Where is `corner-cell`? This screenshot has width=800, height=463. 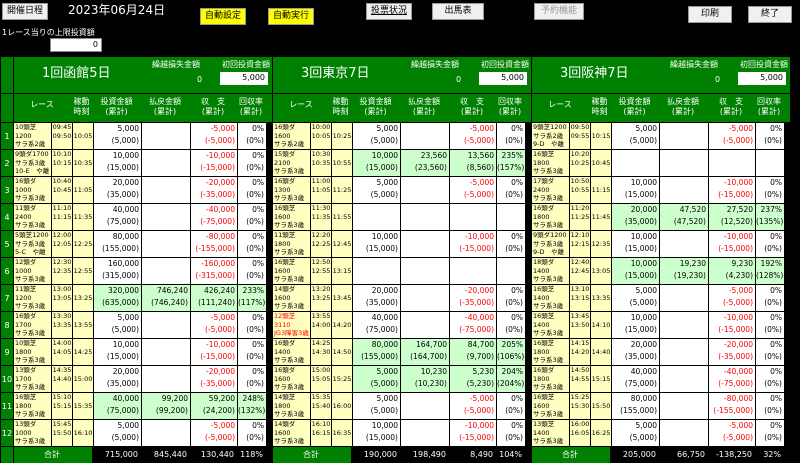 corner-cell is located at coordinates (7, 108).